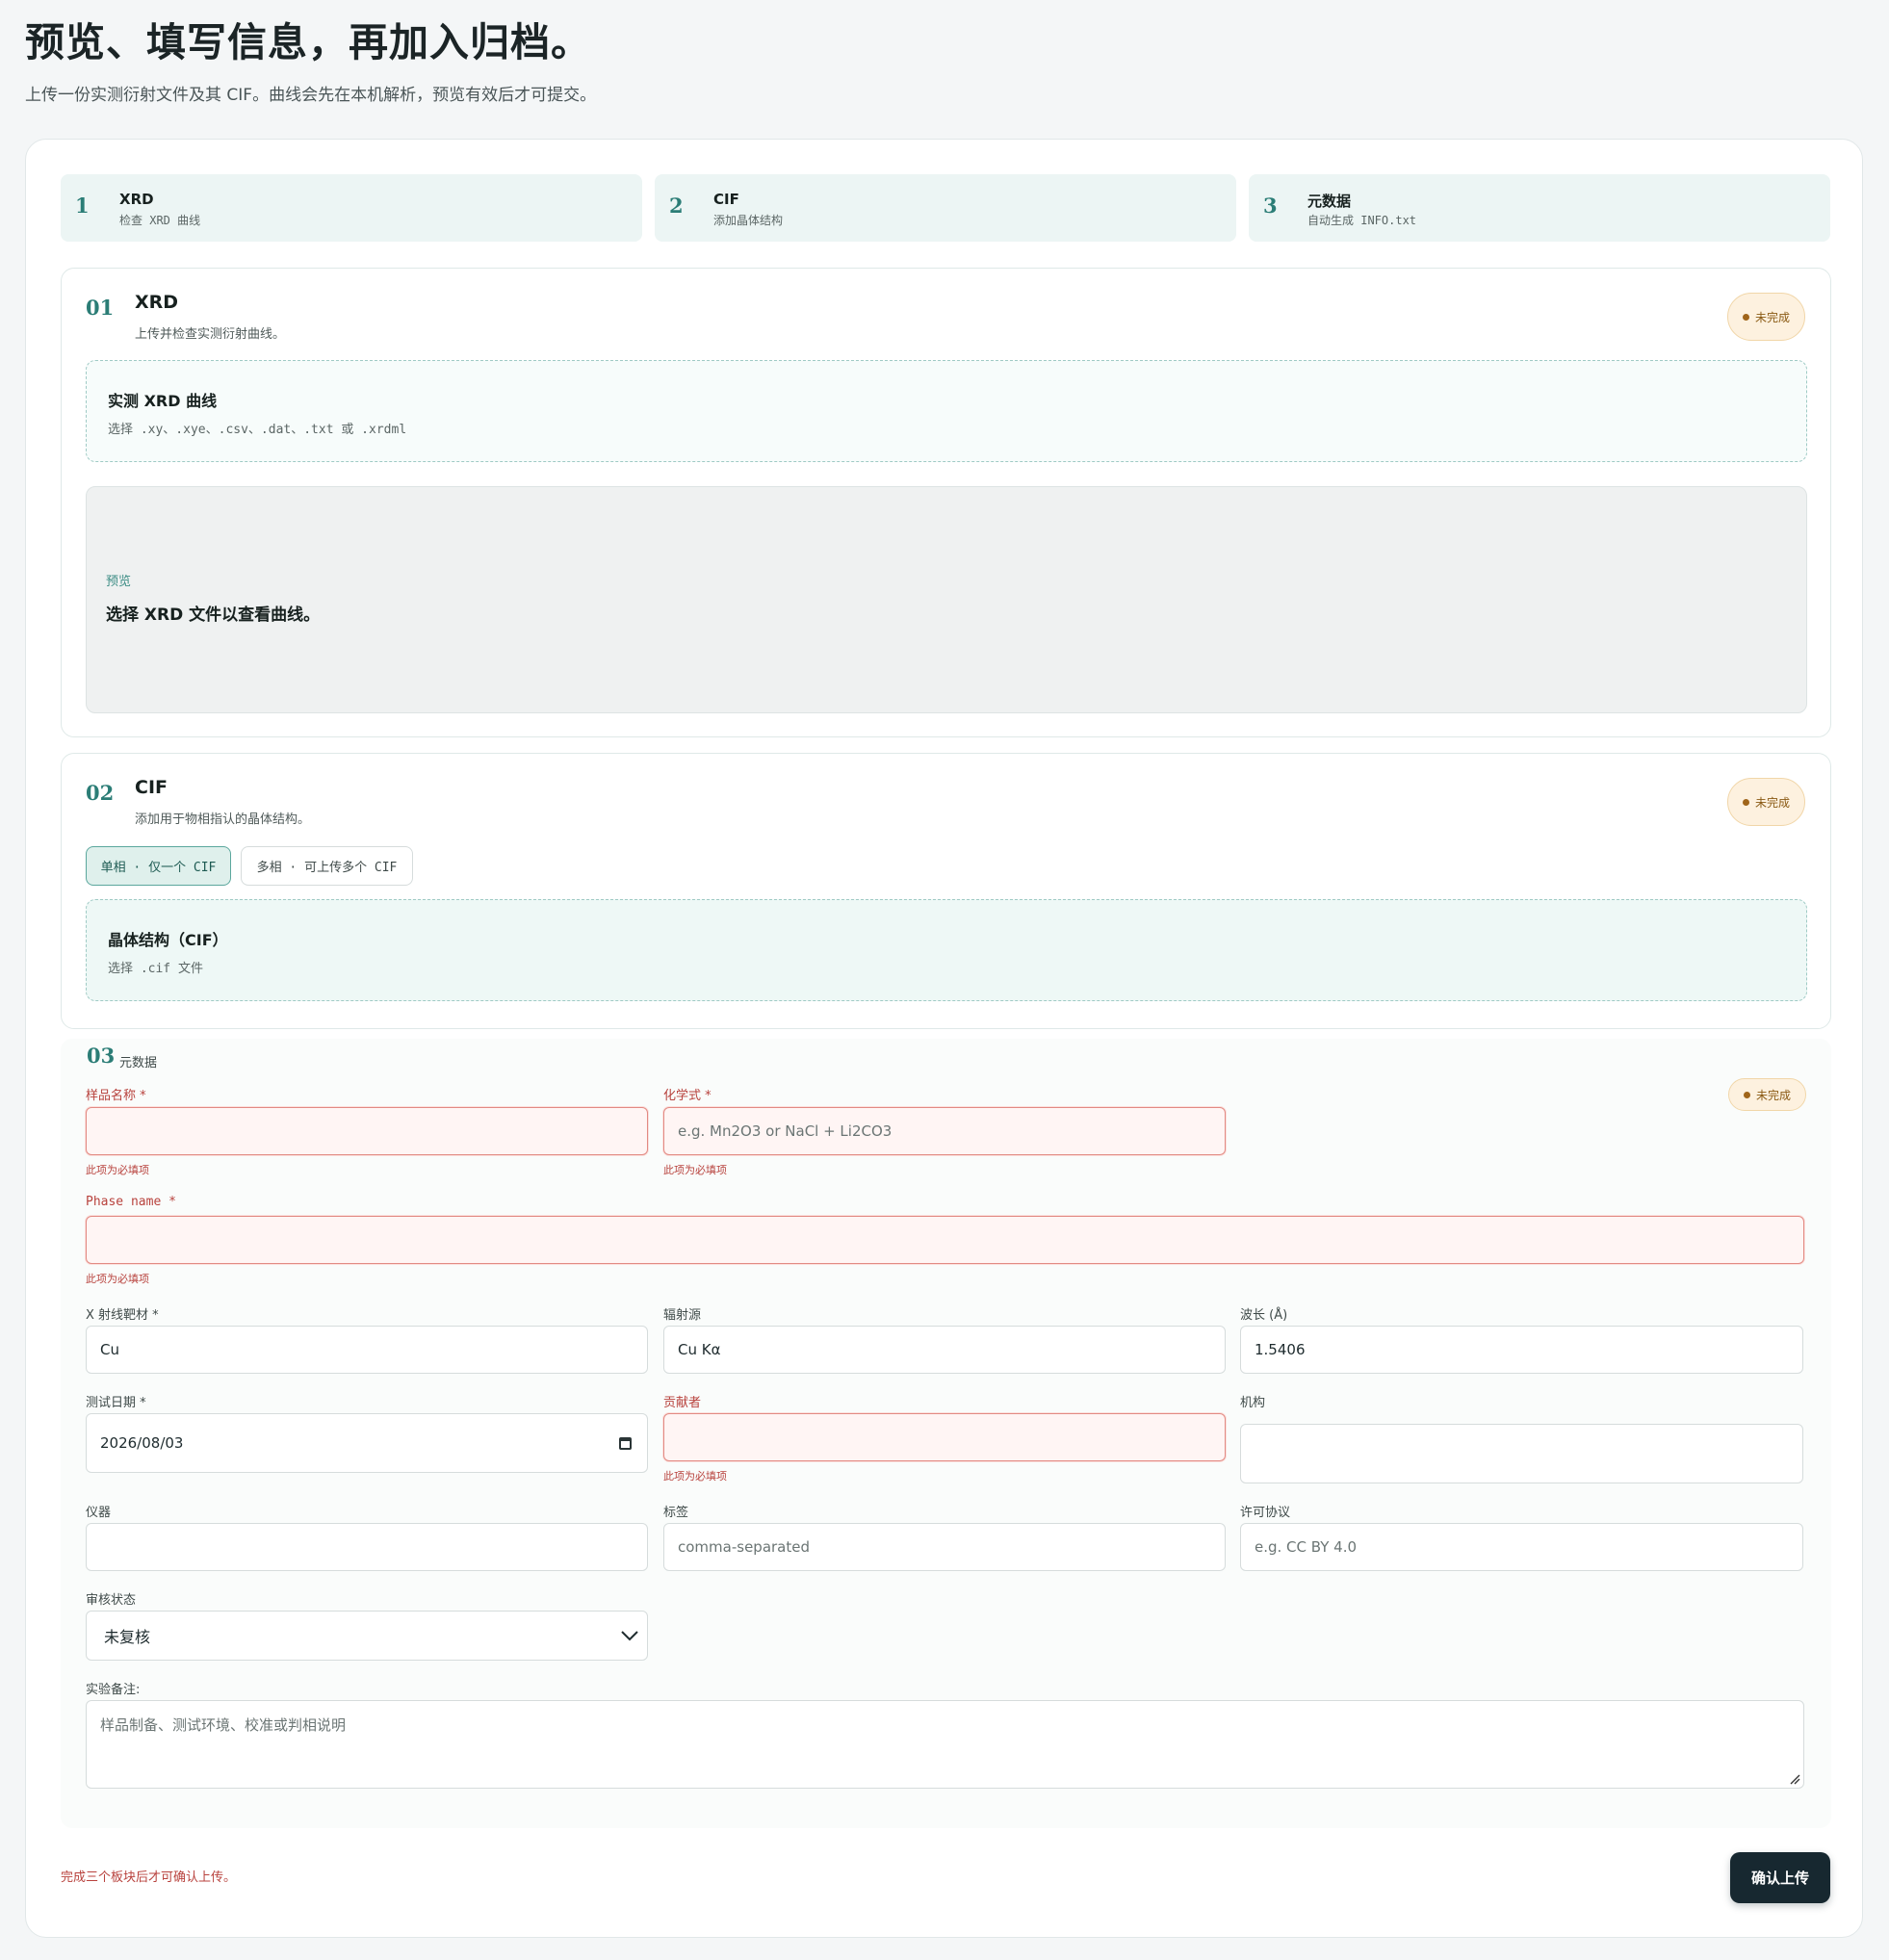 The image size is (1889, 1960). Describe the element at coordinates (158, 866) in the screenshot. I see `single-phase-button: 单相 · 仅一个 CIF` at that location.